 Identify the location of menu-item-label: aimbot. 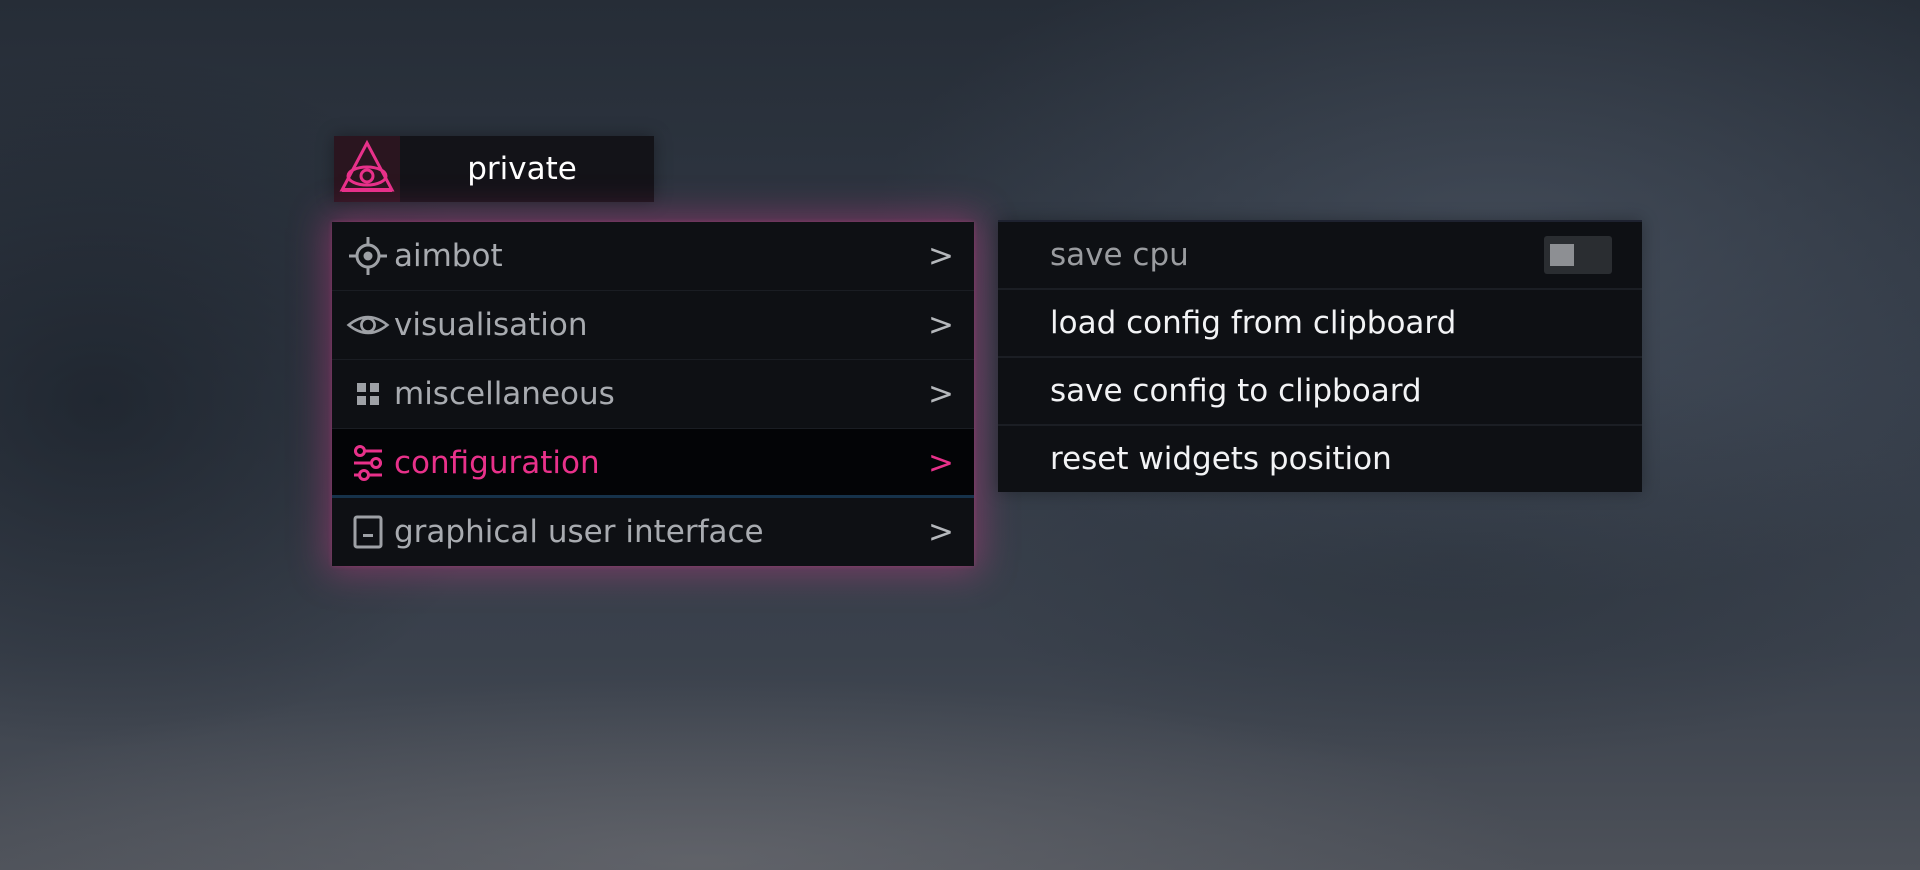
(448, 256).